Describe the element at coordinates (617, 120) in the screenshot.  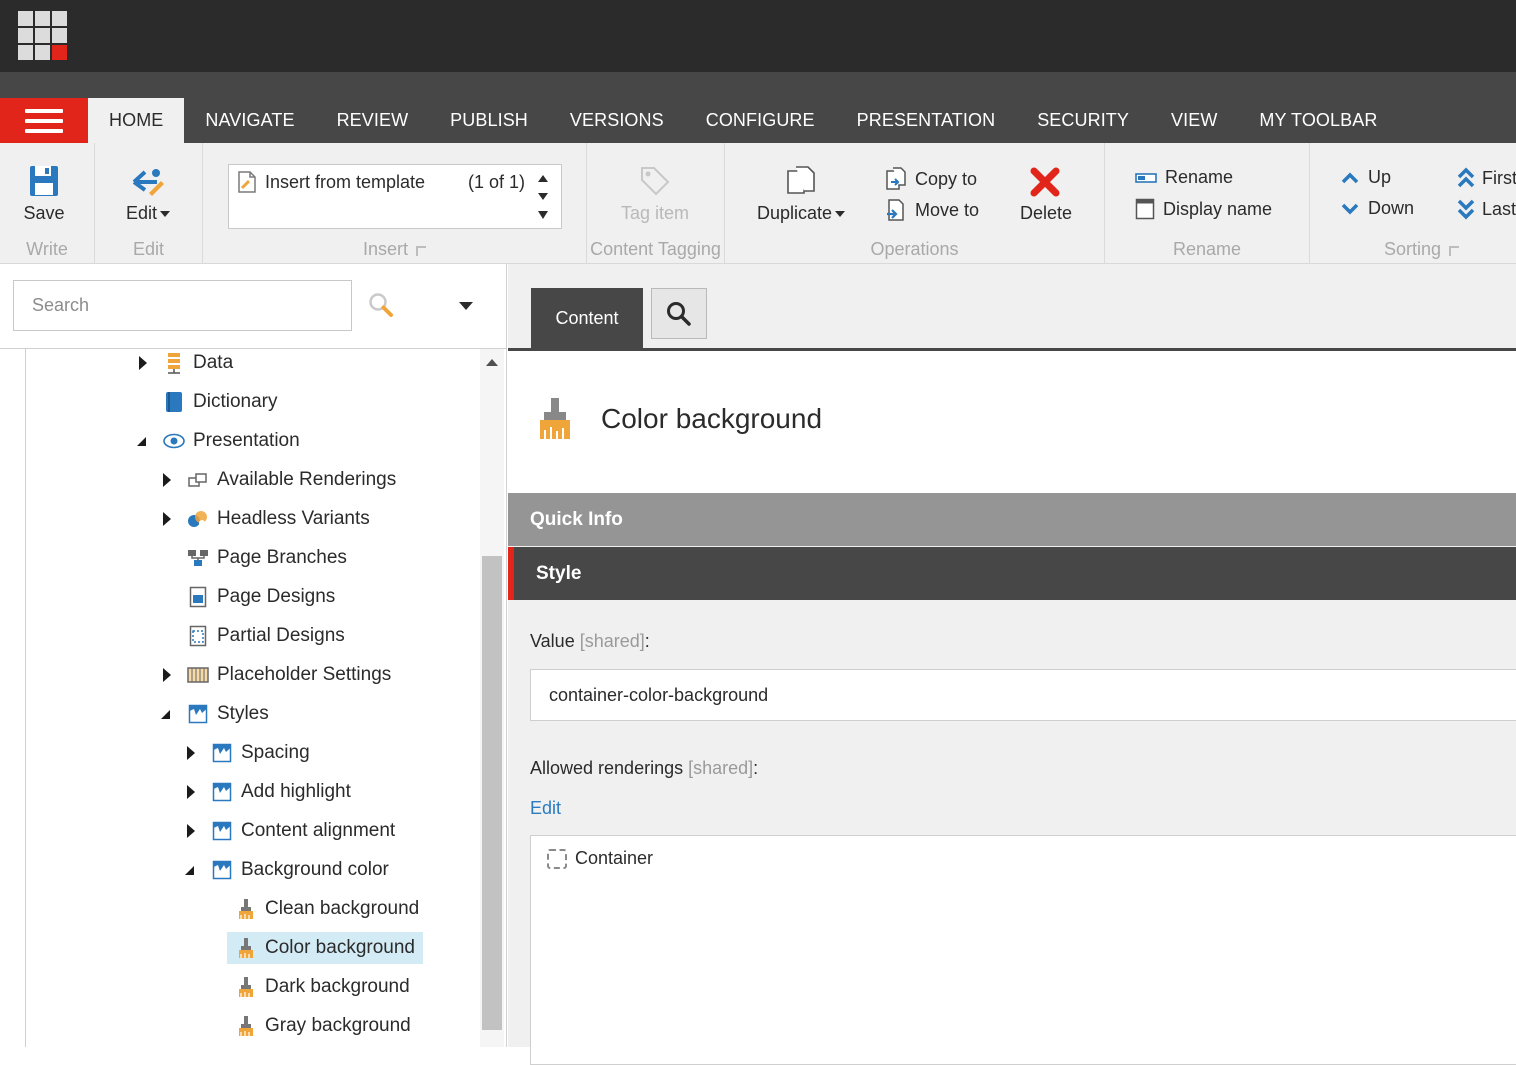
I see `tab-versions: VERSIONS` at that location.